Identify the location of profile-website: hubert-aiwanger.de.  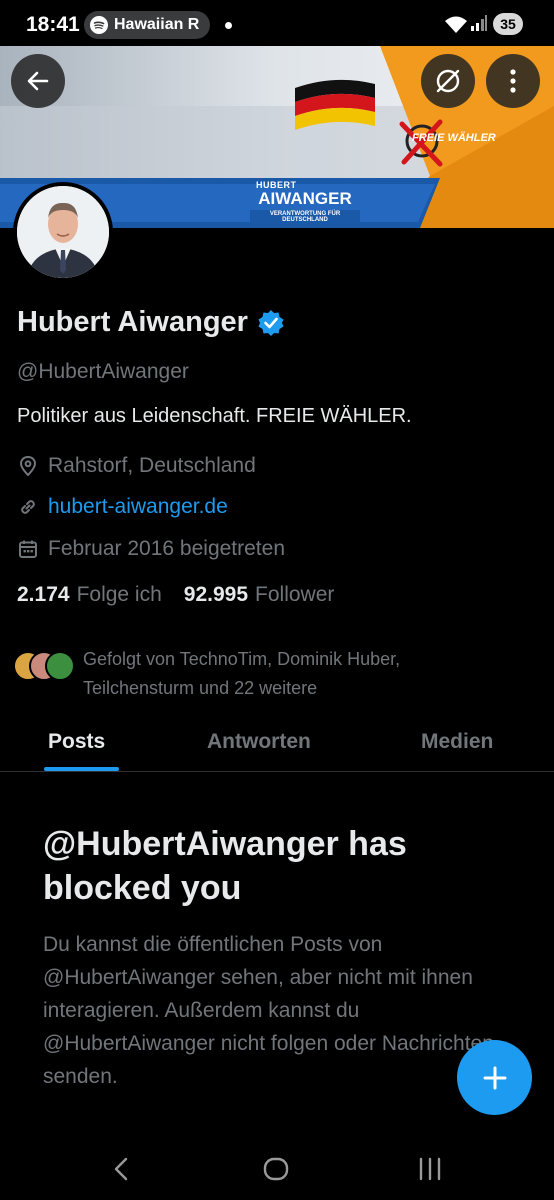
(122, 507).